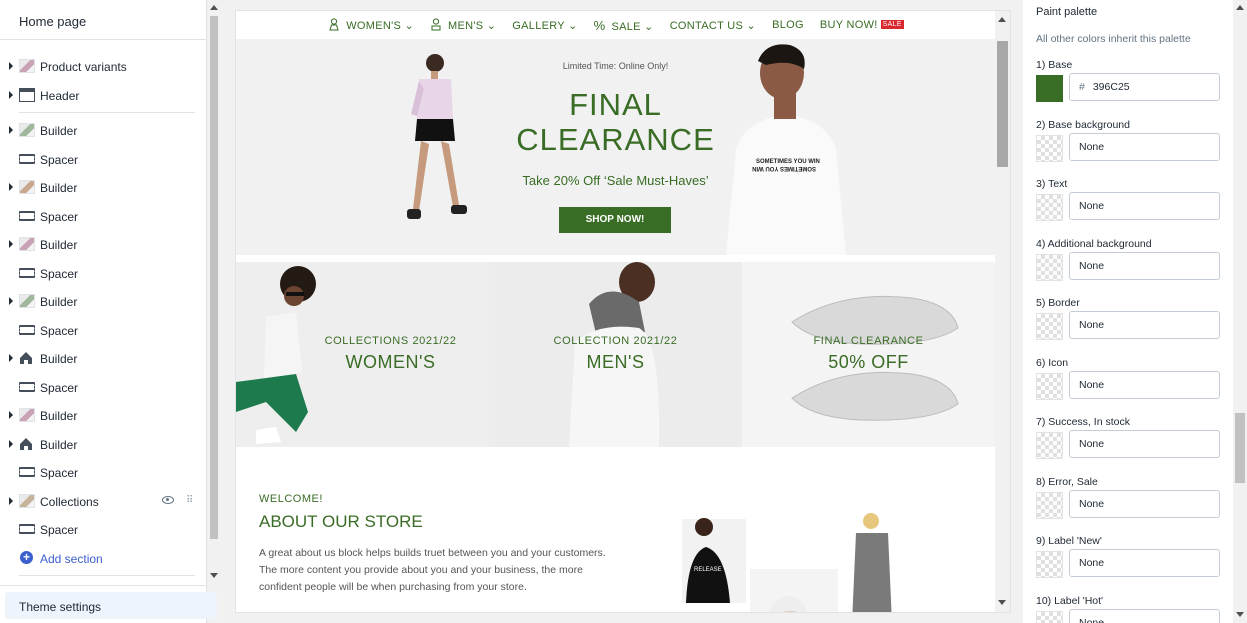 The height and width of the screenshot is (623, 1247). I want to click on about-images: RELEASE, so click(787, 562).